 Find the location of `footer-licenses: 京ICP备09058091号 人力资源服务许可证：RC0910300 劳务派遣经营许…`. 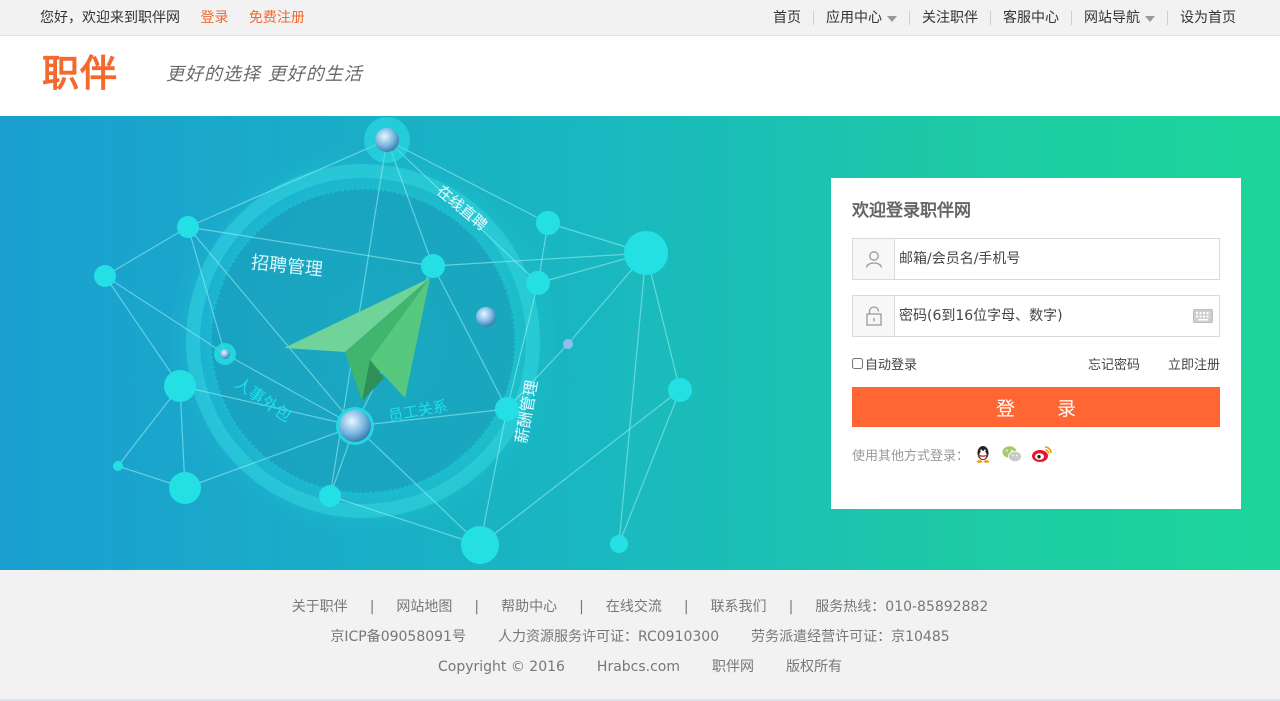

footer-licenses: 京ICP备09058091号 人力资源服务许可证：RC0910300 劳务派遣经营许… is located at coordinates (640, 636).